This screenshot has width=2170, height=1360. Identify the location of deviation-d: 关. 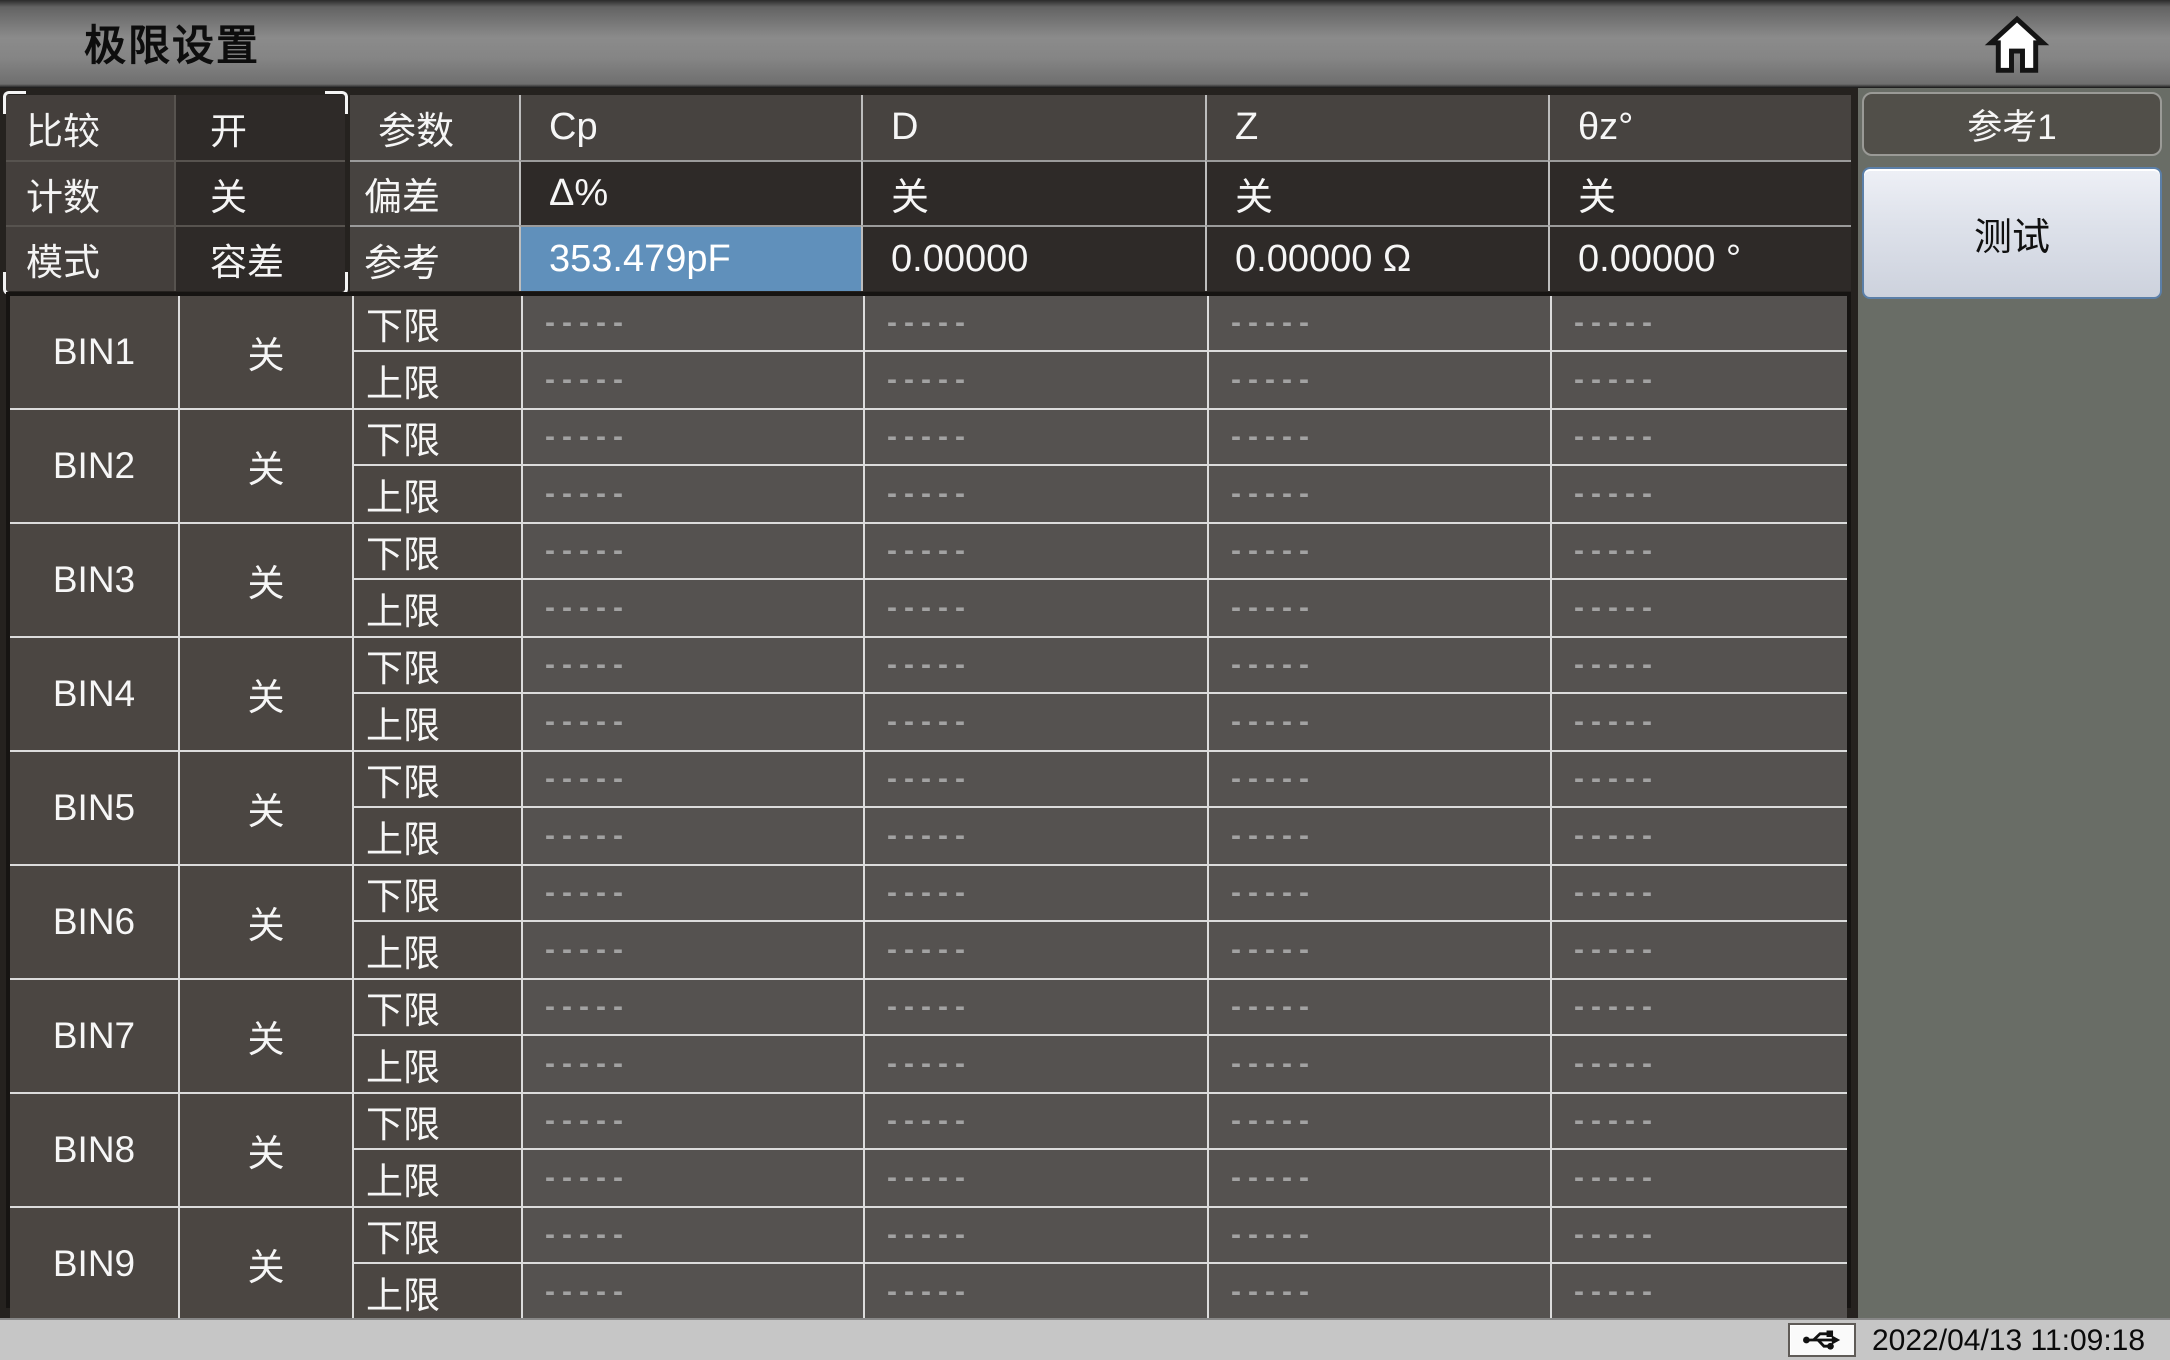
(1033, 192).